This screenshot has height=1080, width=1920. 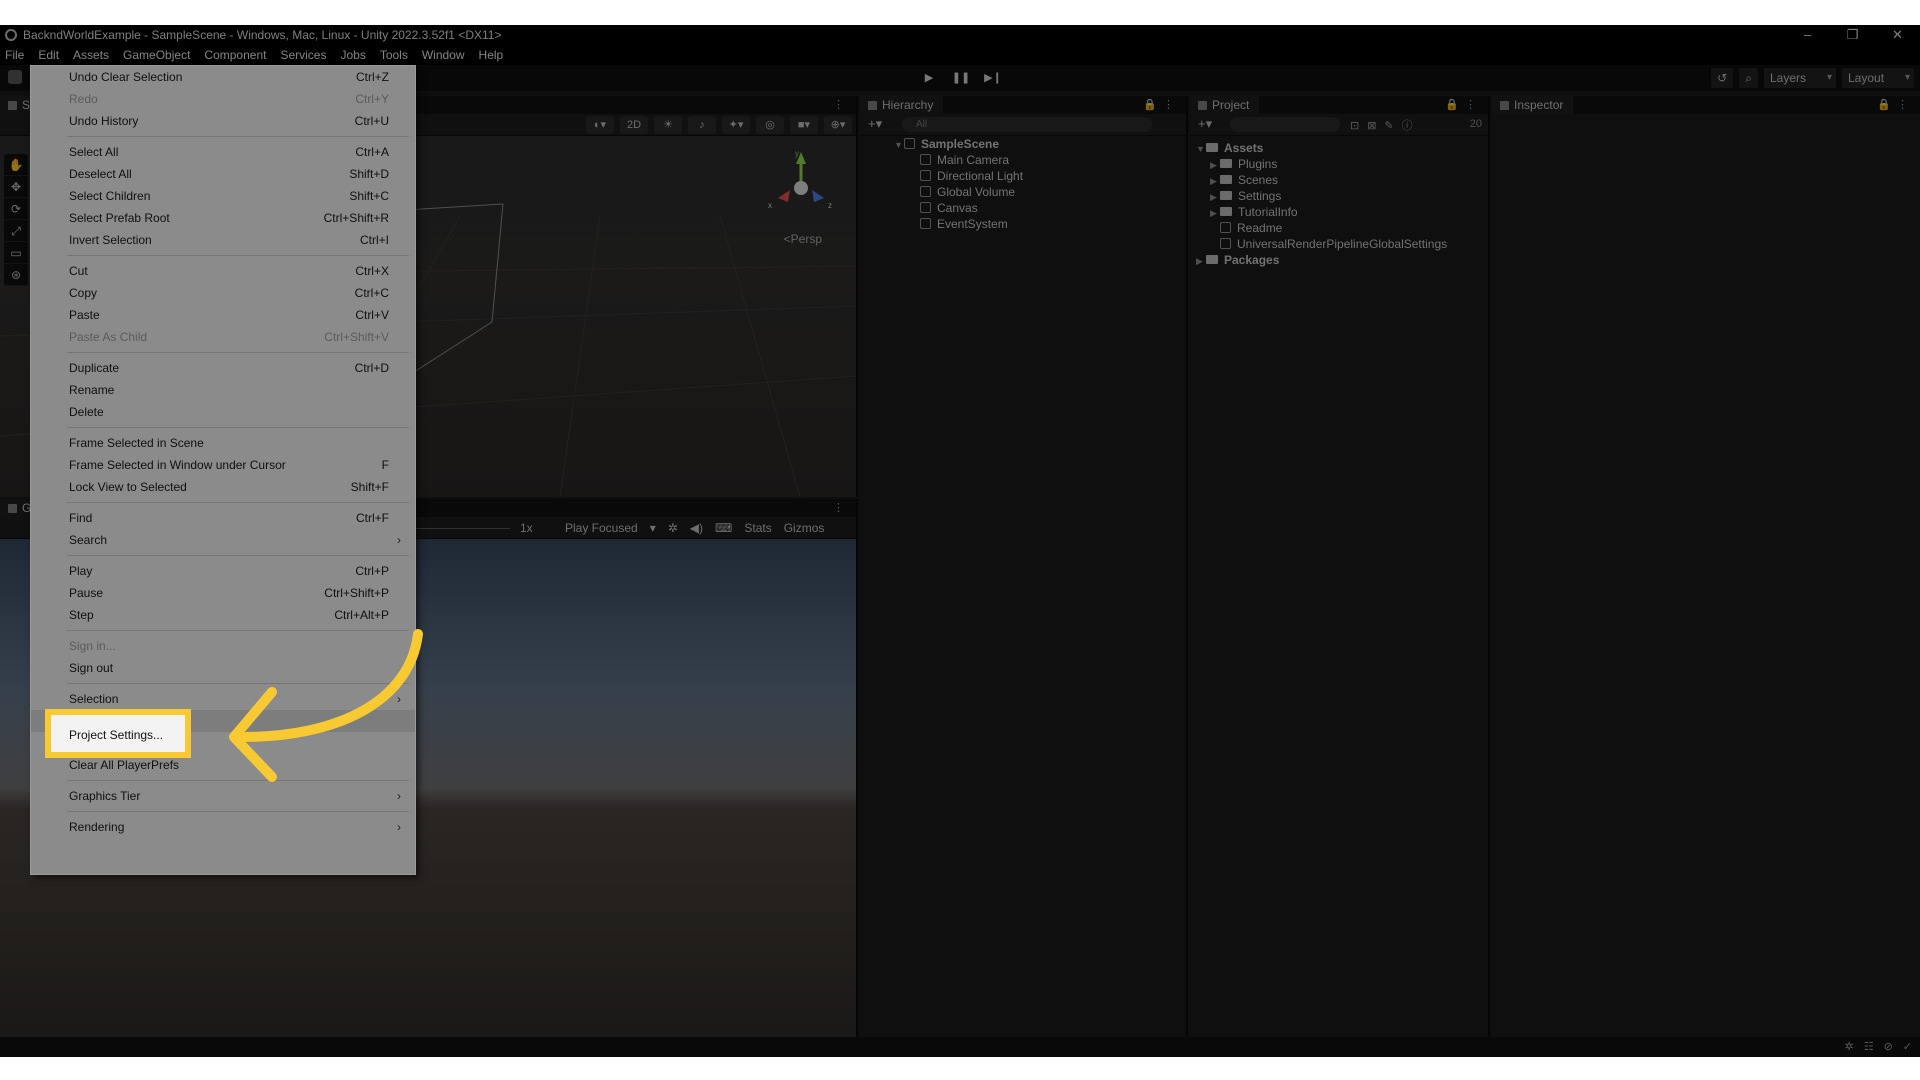 What do you see at coordinates (223, 412) in the screenshot?
I see `menu-item-delete: Delete` at bounding box center [223, 412].